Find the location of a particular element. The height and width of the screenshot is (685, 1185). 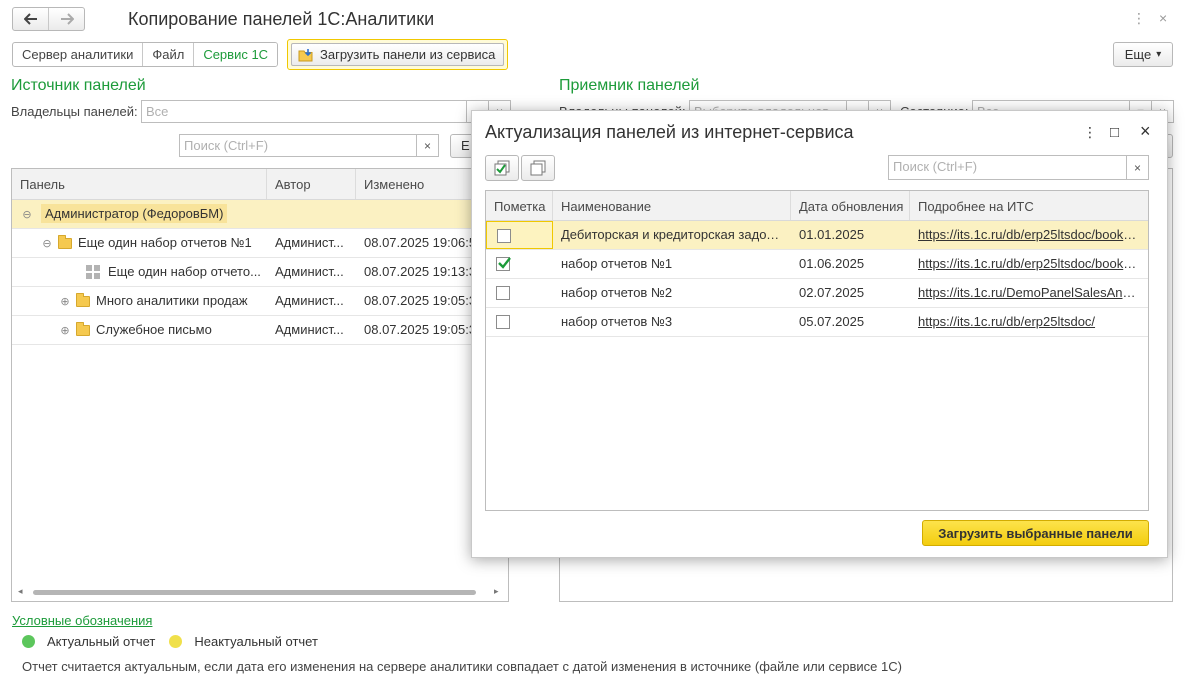

dialog-title: Актуализация панелей из интернет-сервиса is located at coordinates (669, 132).